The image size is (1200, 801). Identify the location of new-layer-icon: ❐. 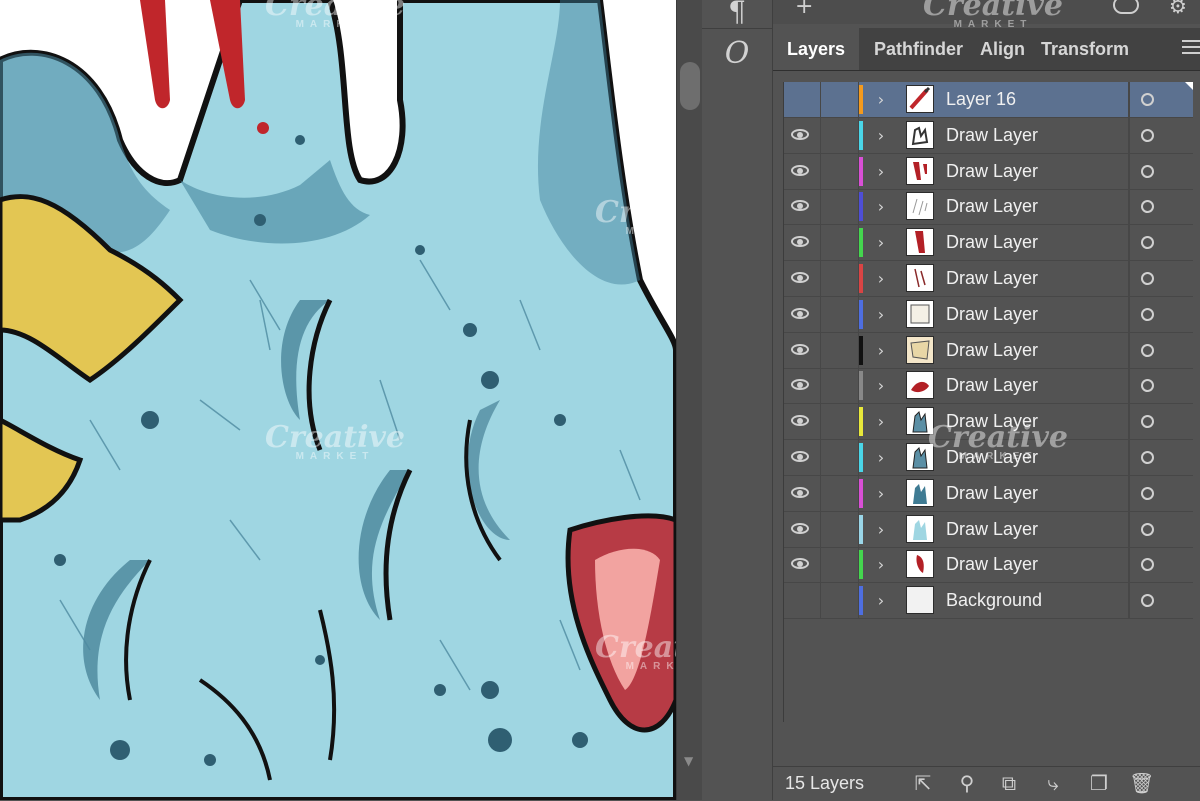
(1099, 783).